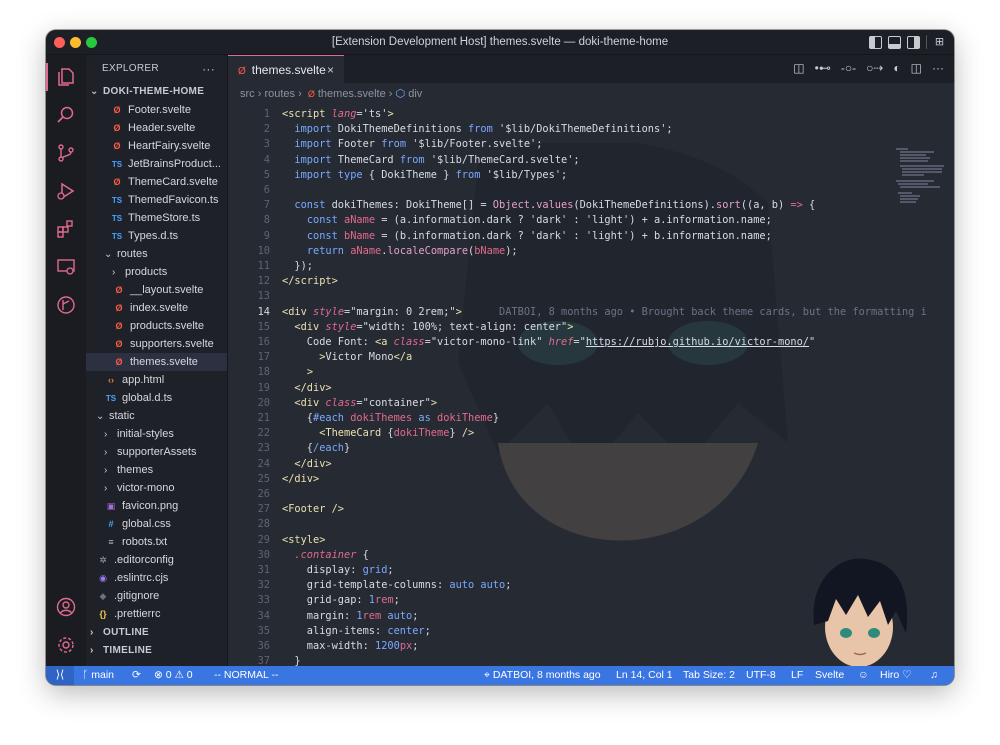  What do you see at coordinates (286, 69) in the screenshot?
I see `tab-themes-svelte: Øthemes.svelte ×` at bounding box center [286, 69].